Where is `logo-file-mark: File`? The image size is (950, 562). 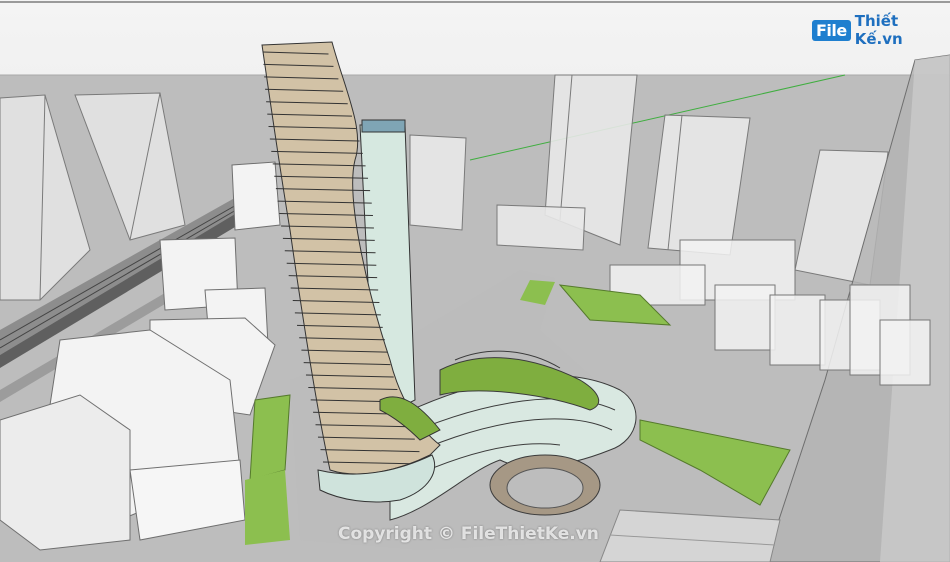 logo-file-mark: File is located at coordinates (831, 30).